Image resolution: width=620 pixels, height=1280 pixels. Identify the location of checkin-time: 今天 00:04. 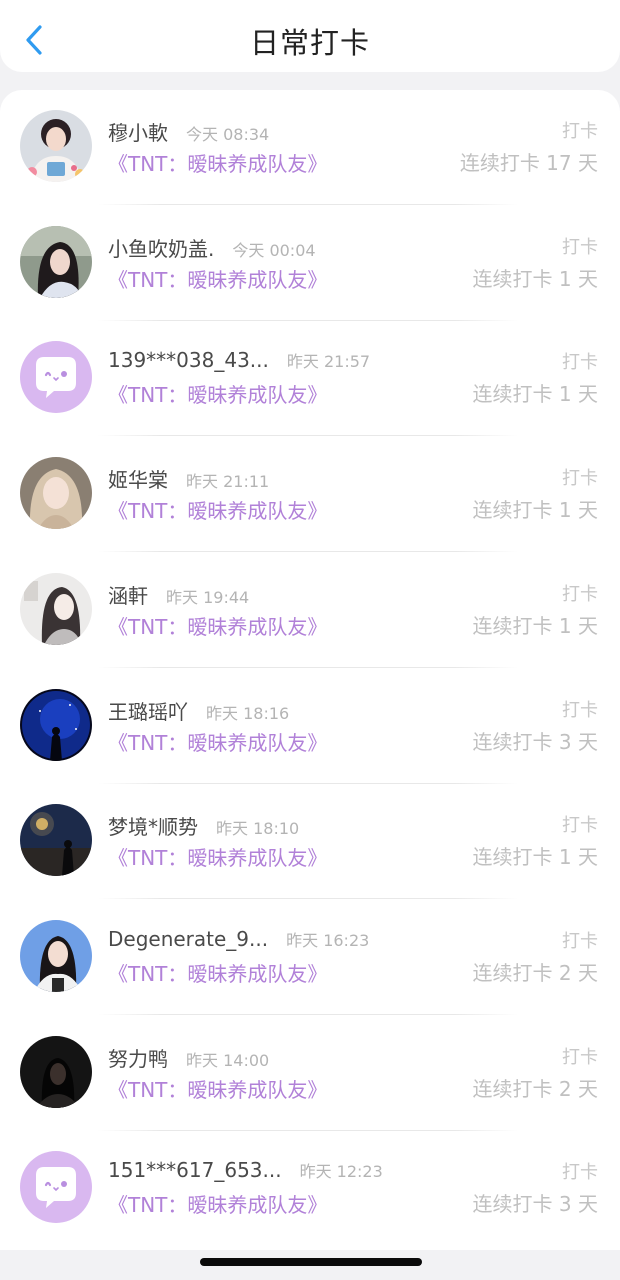
(274, 250).